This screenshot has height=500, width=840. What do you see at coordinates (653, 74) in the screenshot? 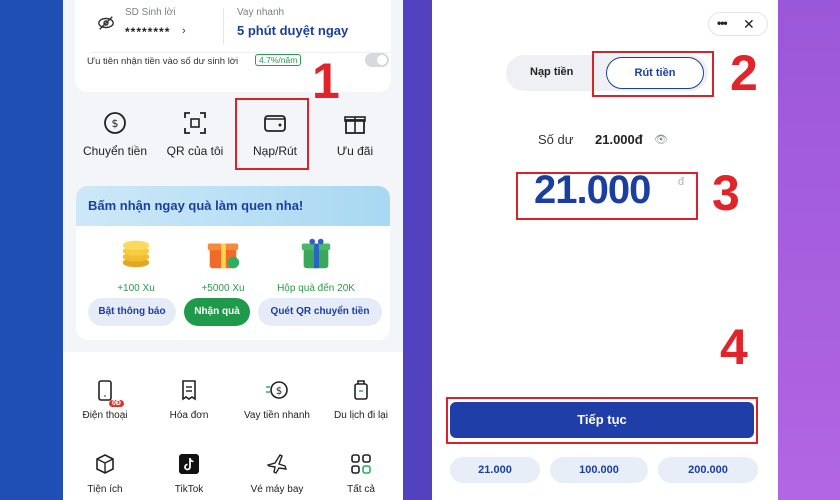
I see `highlight-box-withdraw` at bounding box center [653, 74].